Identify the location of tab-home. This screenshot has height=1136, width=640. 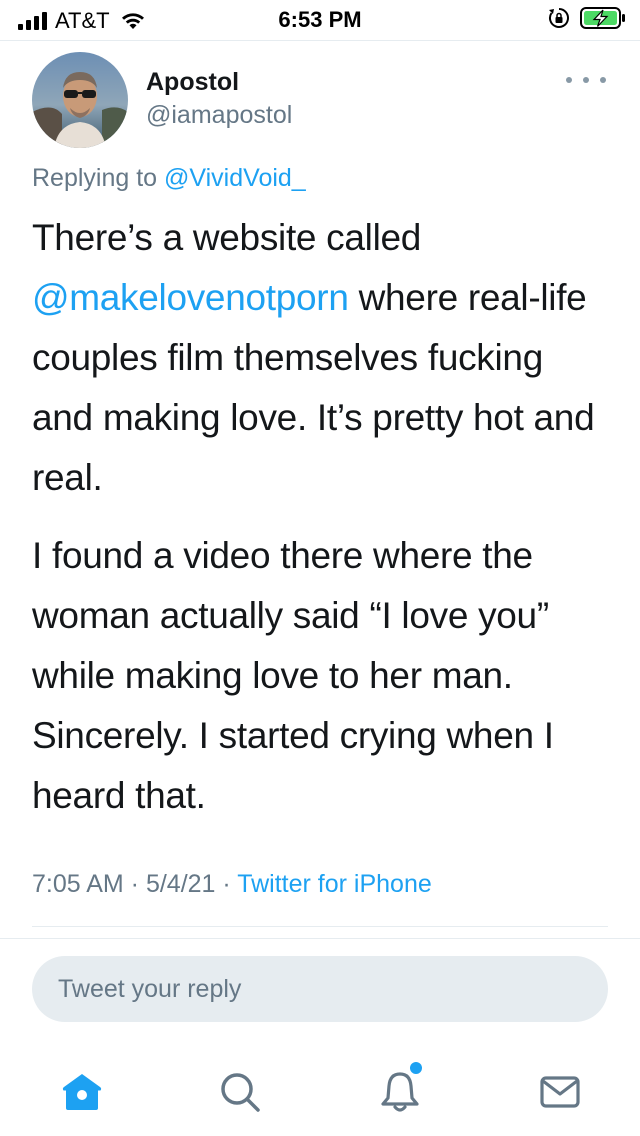
(82, 1092).